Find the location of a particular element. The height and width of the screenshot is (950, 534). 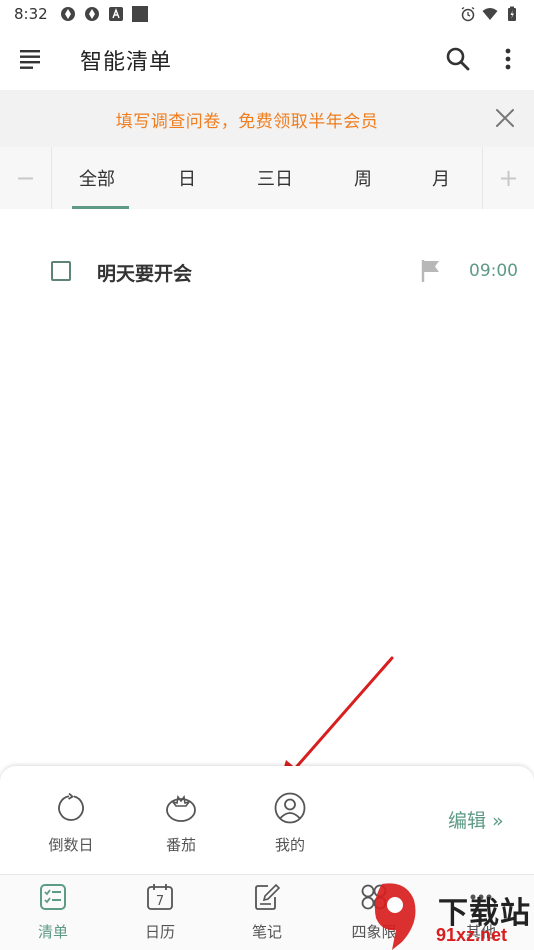

battery-icon is located at coordinates (512, 13).